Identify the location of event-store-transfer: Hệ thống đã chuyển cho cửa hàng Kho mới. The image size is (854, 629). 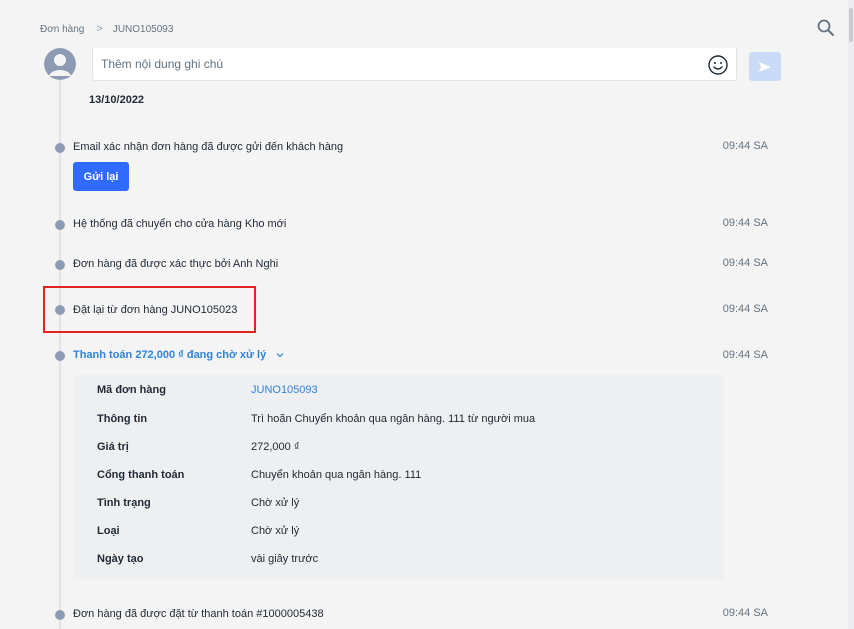
(180, 224).